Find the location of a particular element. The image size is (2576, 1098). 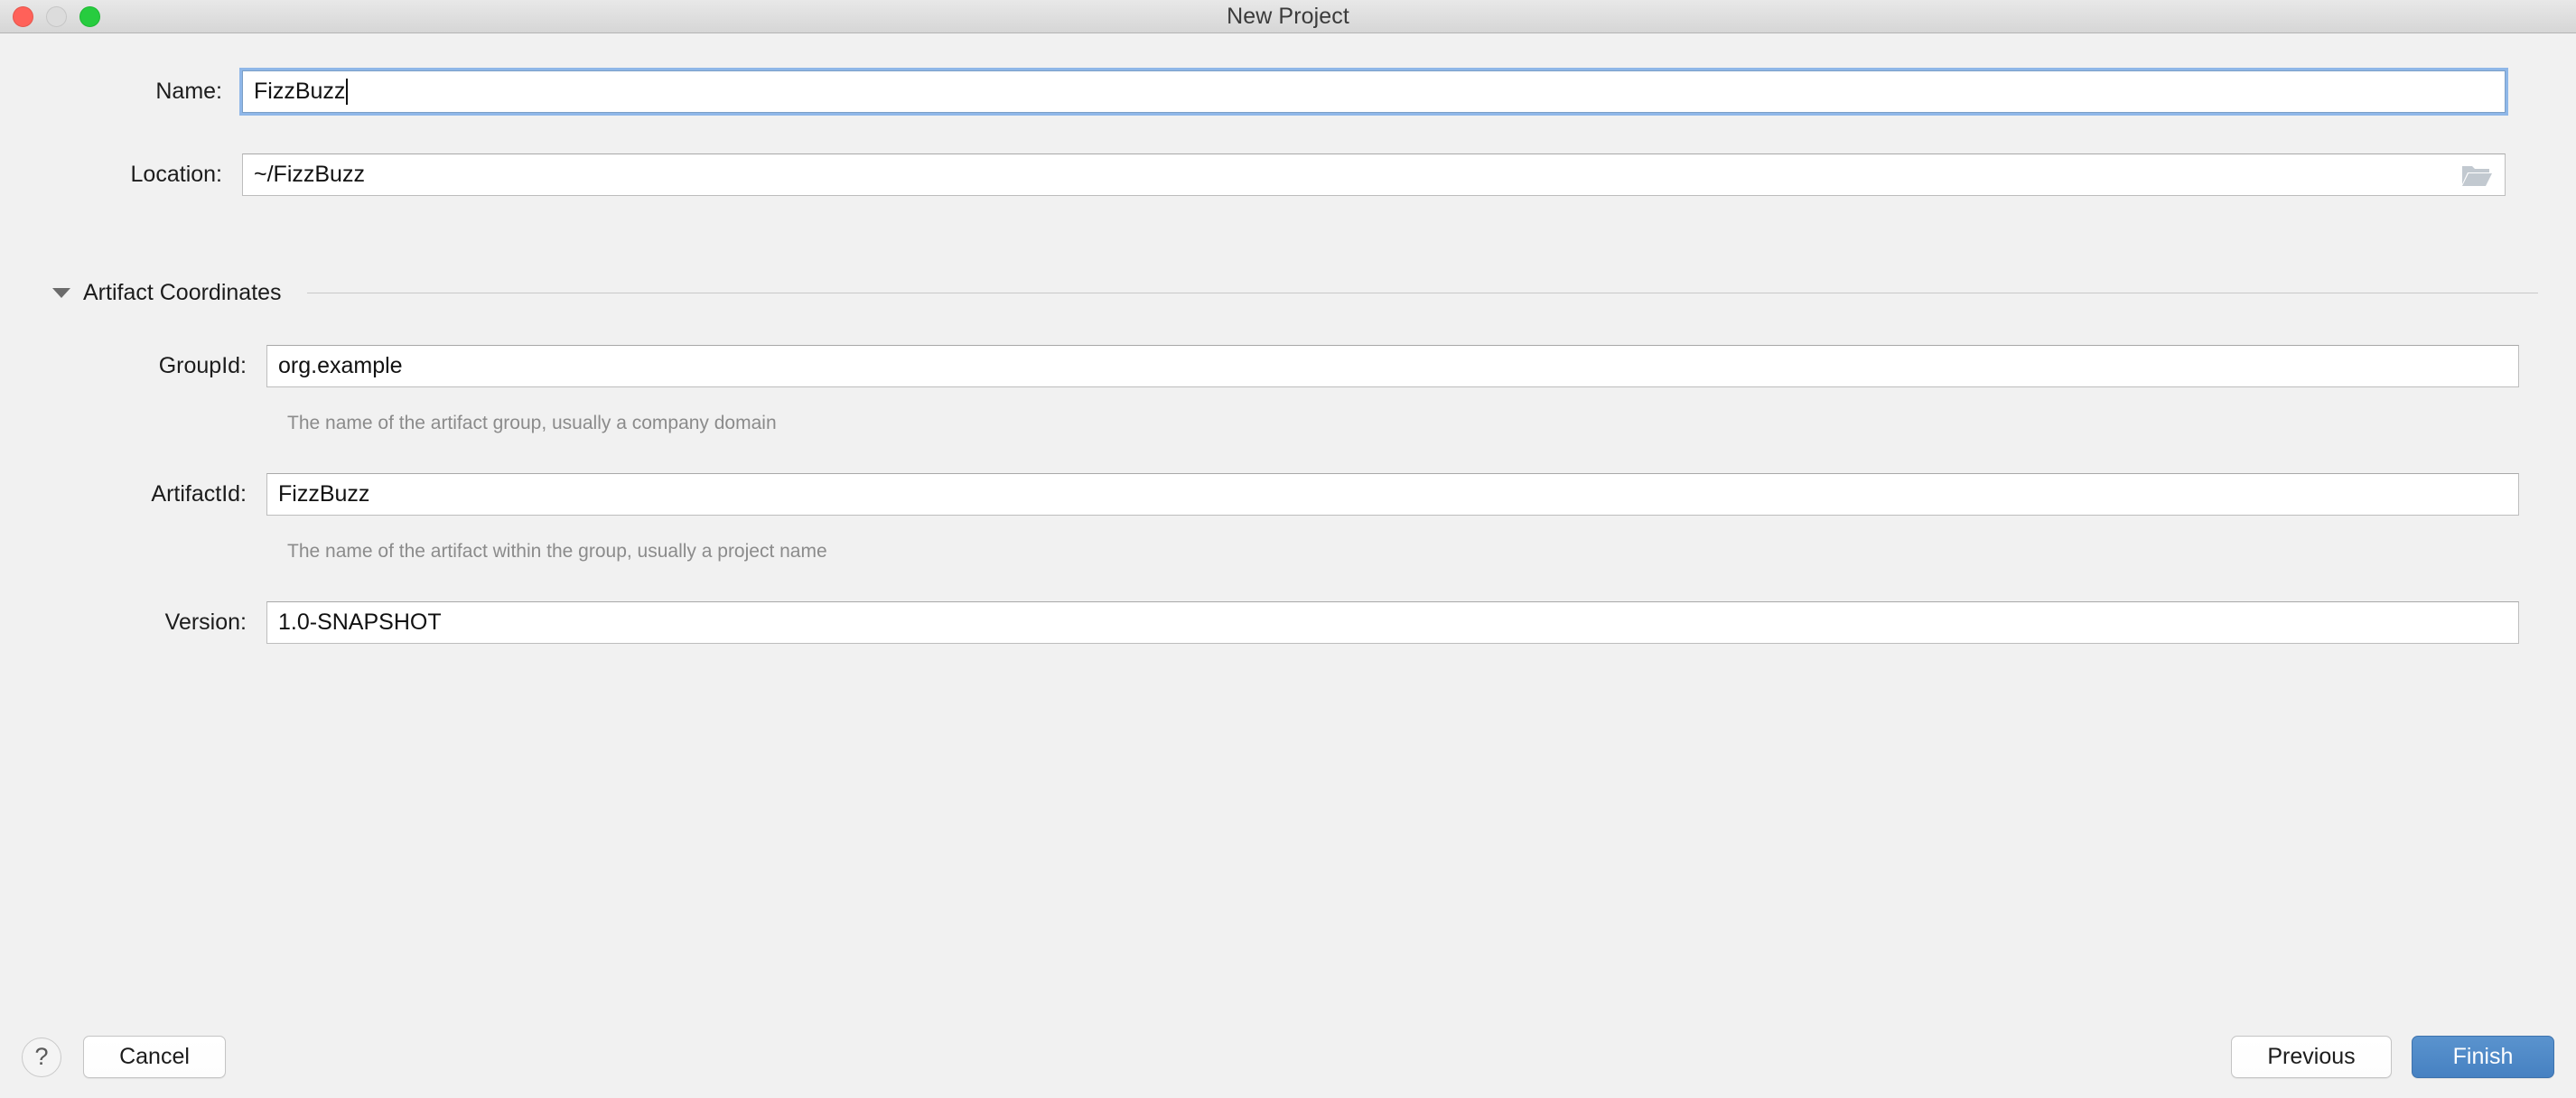

triangle-down-icon is located at coordinates (61, 292).